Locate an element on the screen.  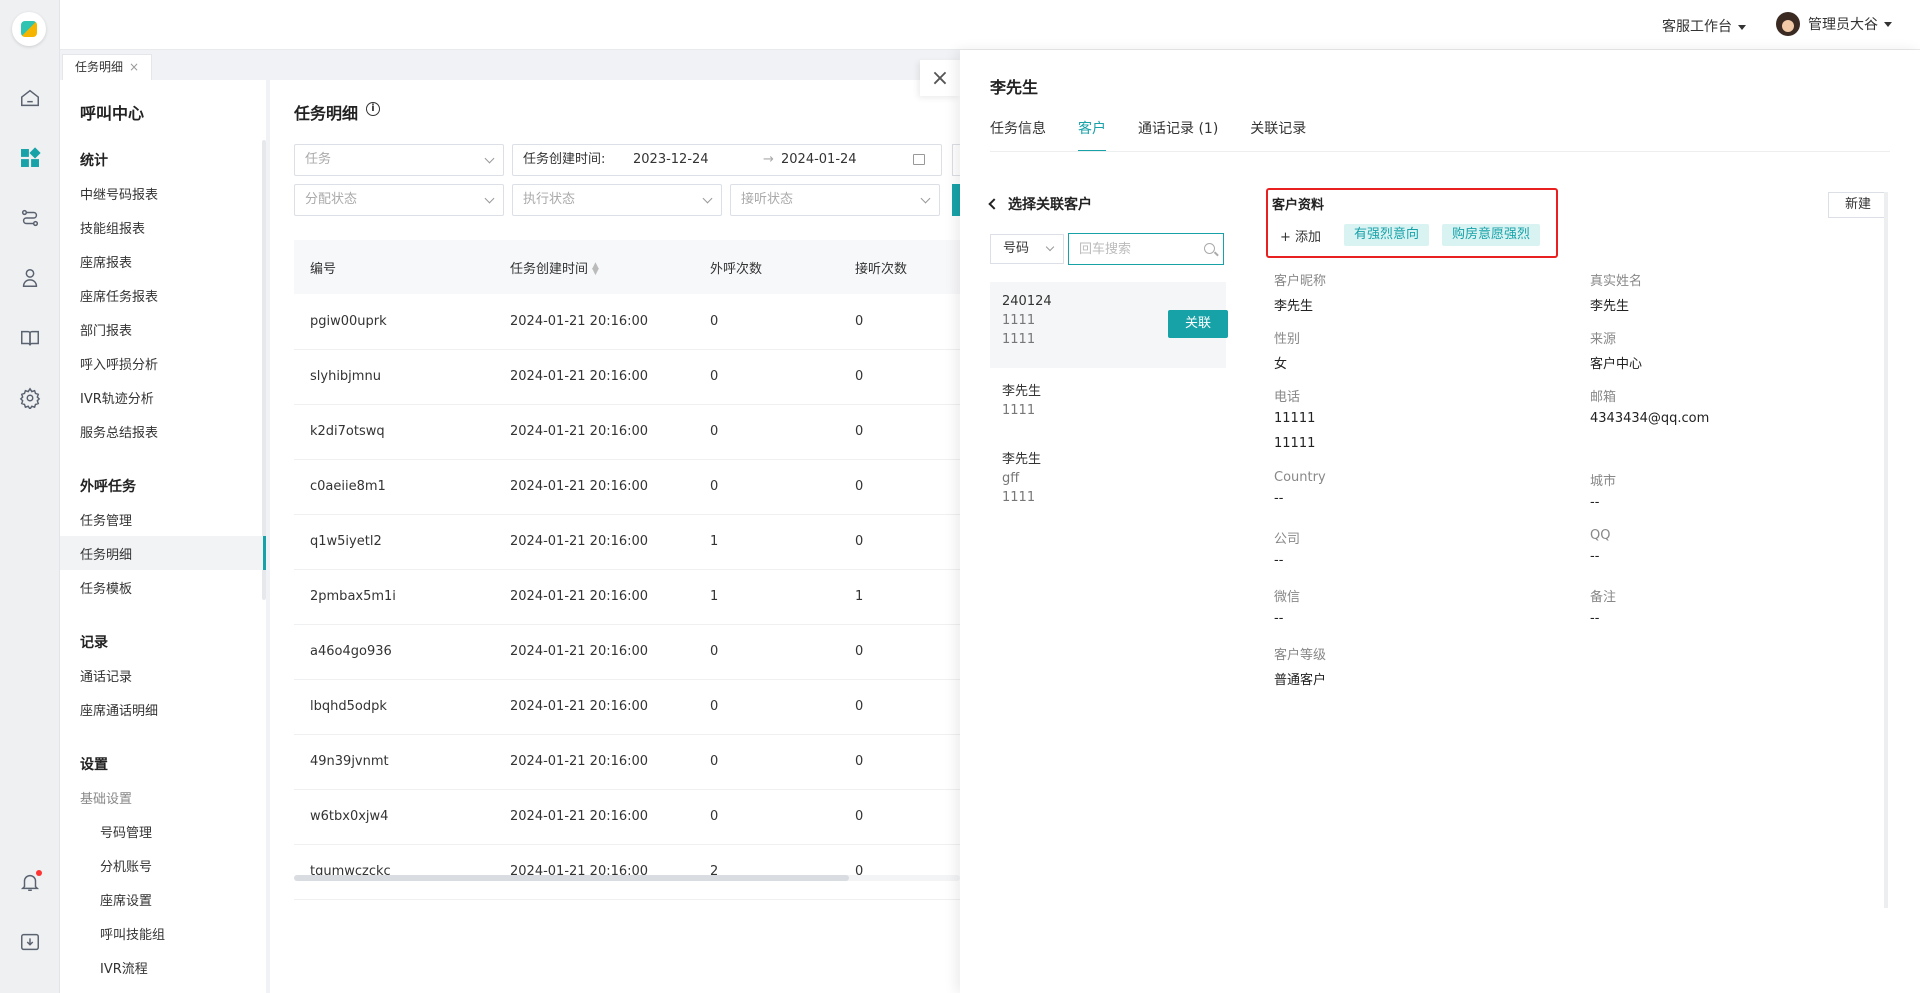
sidebar-item-agent-task-report: 座席任务报表 is located at coordinates (119, 295).